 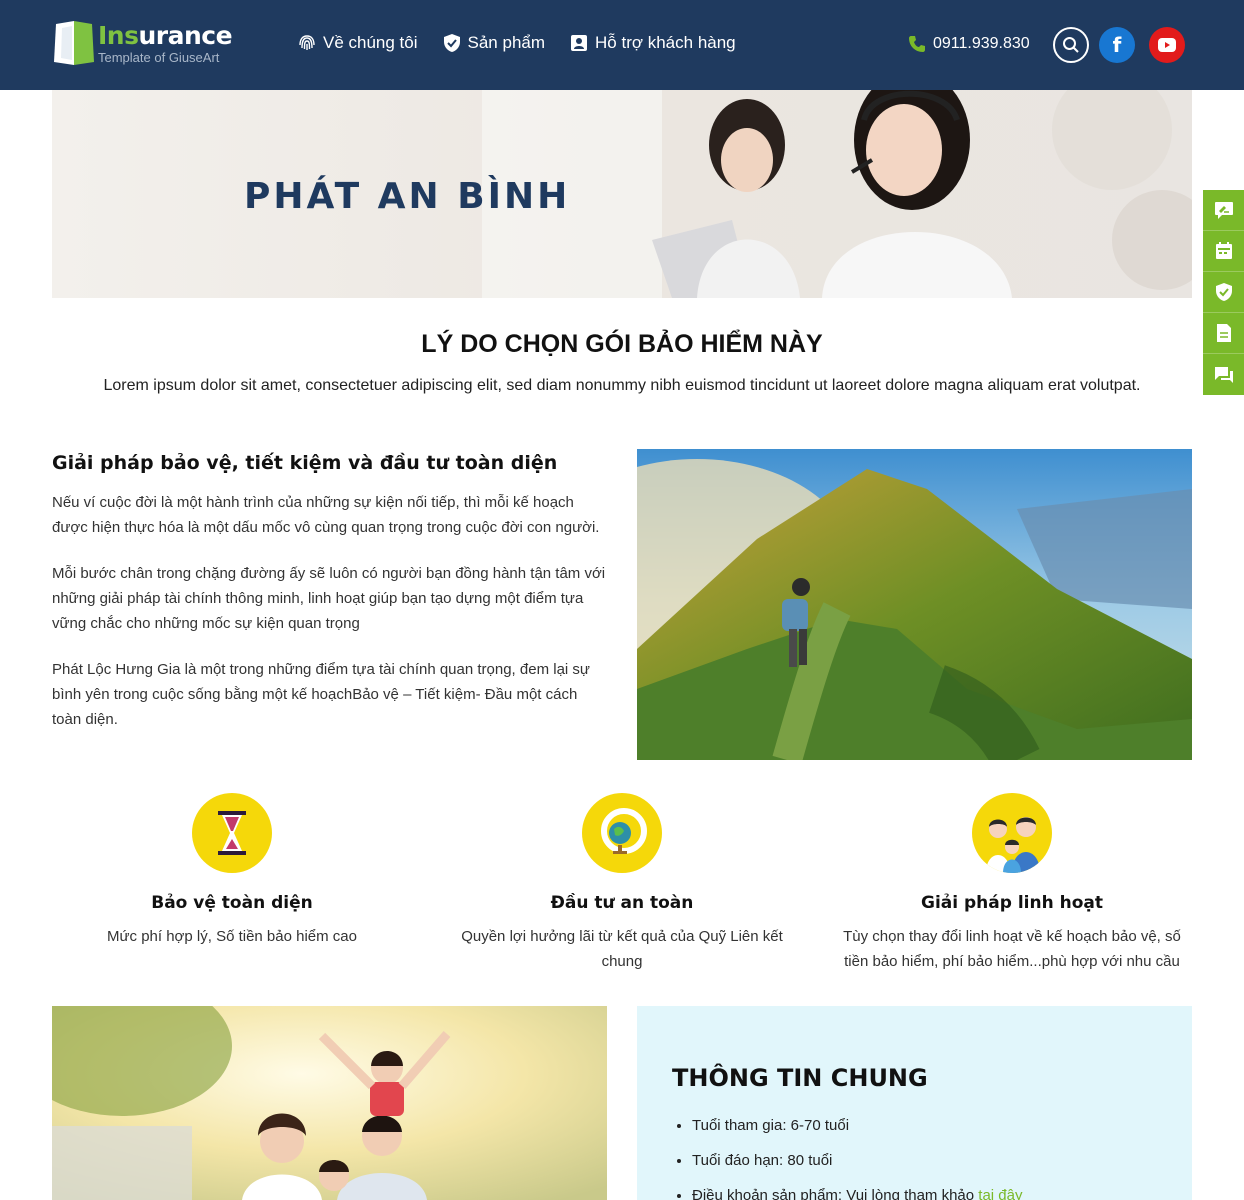 What do you see at coordinates (622, 833) in the screenshot?
I see `globe-icon` at bounding box center [622, 833].